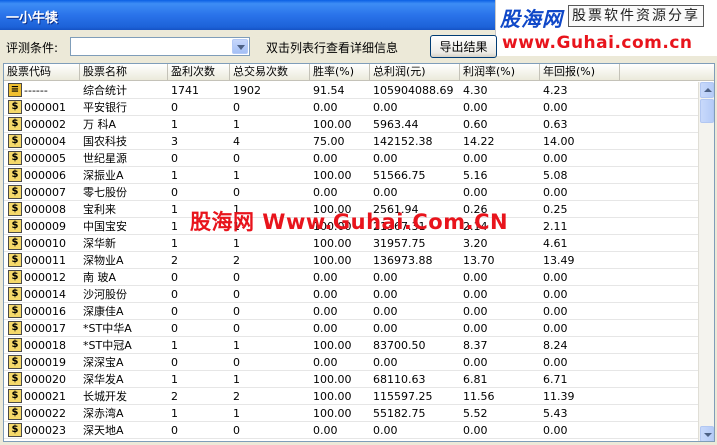 This screenshot has height=445, width=717. I want to click on column-header-profitrate: 利润率(%), so click(500, 72).